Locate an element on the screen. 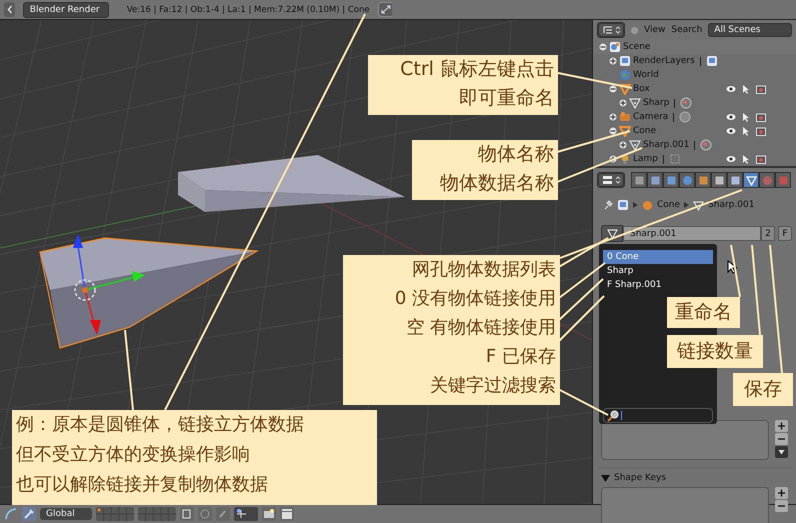 This screenshot has width=796, height=523. menu-item: 0 Cone is located at coordinates (658, 257).